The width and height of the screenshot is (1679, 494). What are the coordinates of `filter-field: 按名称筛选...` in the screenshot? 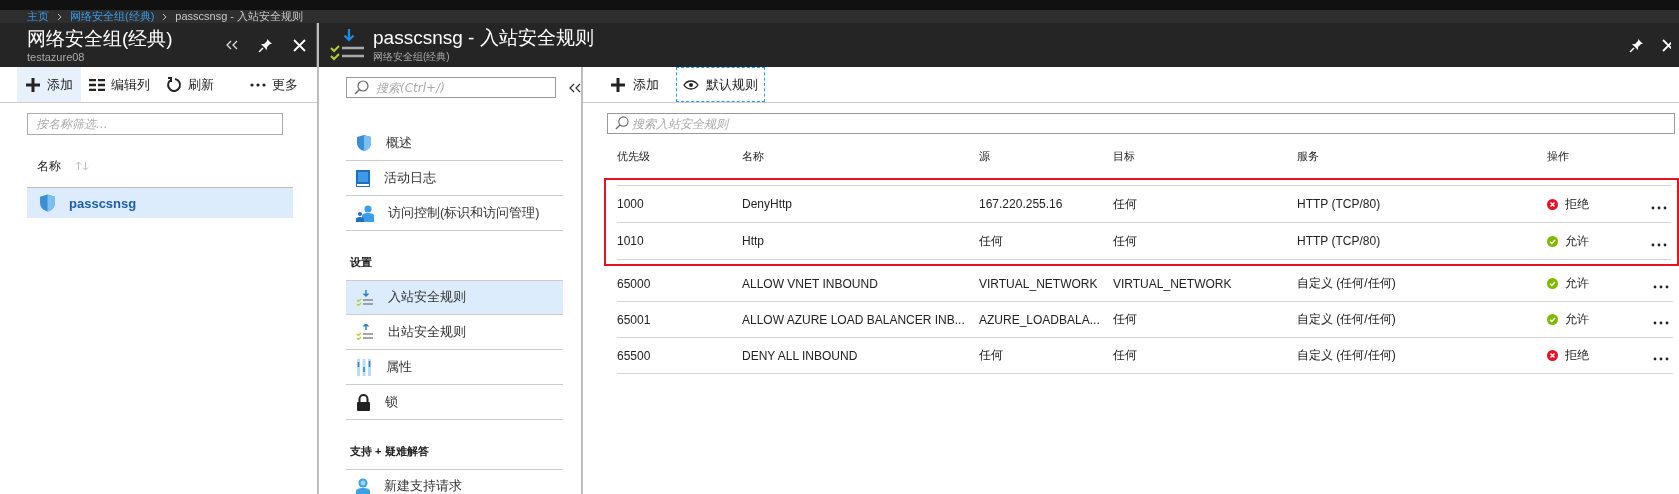 It's located at (155, 124).